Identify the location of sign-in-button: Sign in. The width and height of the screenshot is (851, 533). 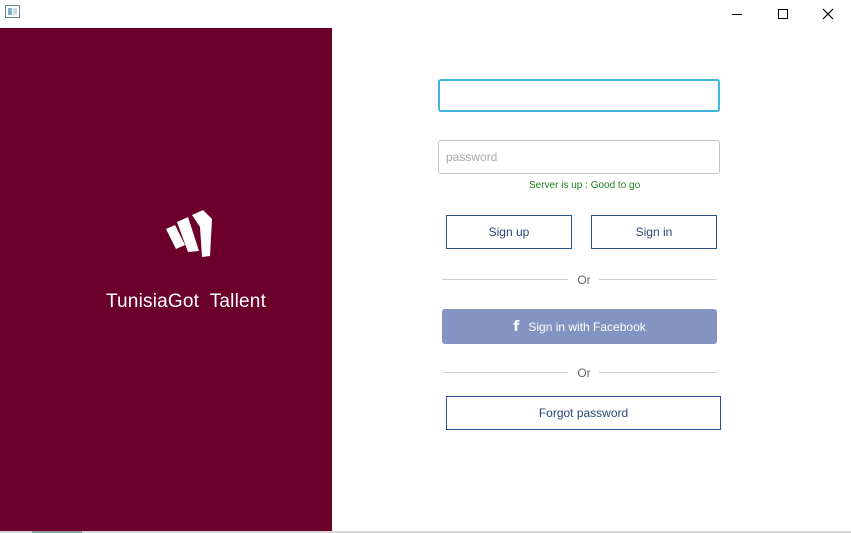
(654, 232).